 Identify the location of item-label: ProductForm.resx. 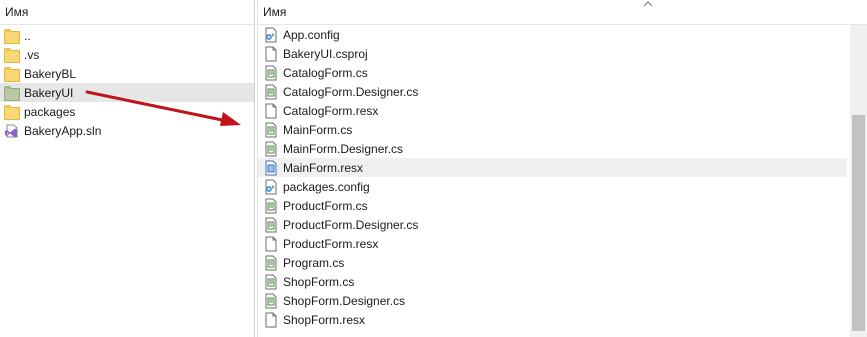
(331, 243).